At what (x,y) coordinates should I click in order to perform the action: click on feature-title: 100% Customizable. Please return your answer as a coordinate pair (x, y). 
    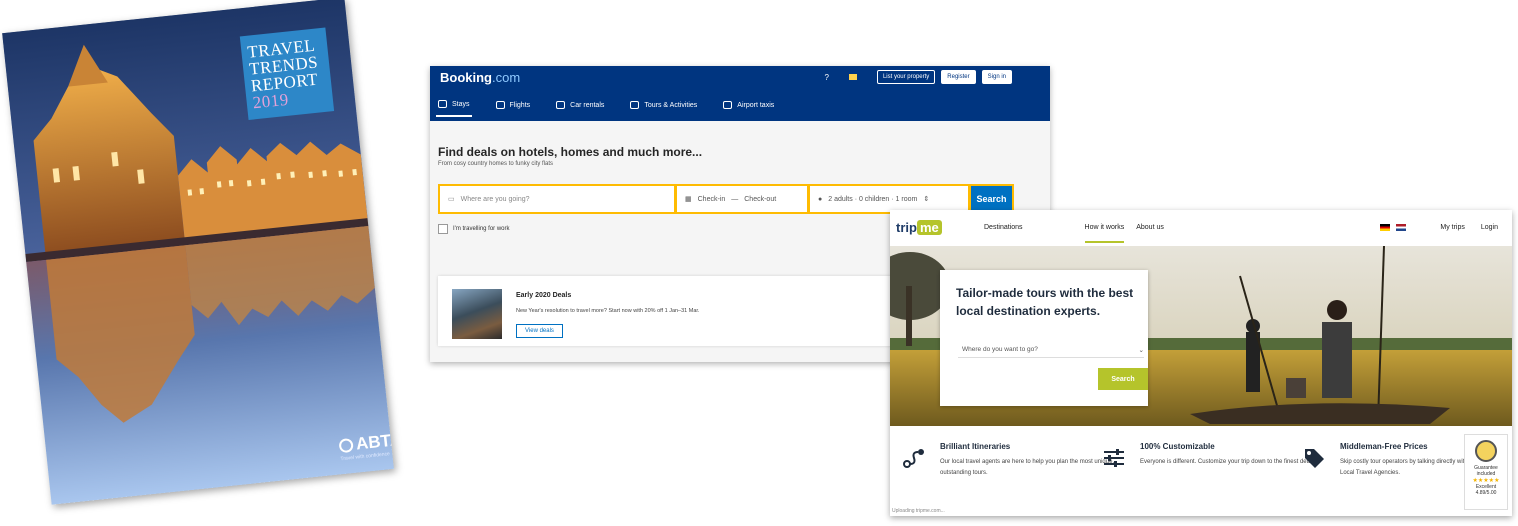
    Looking at the image, I should click on (1177, 446).